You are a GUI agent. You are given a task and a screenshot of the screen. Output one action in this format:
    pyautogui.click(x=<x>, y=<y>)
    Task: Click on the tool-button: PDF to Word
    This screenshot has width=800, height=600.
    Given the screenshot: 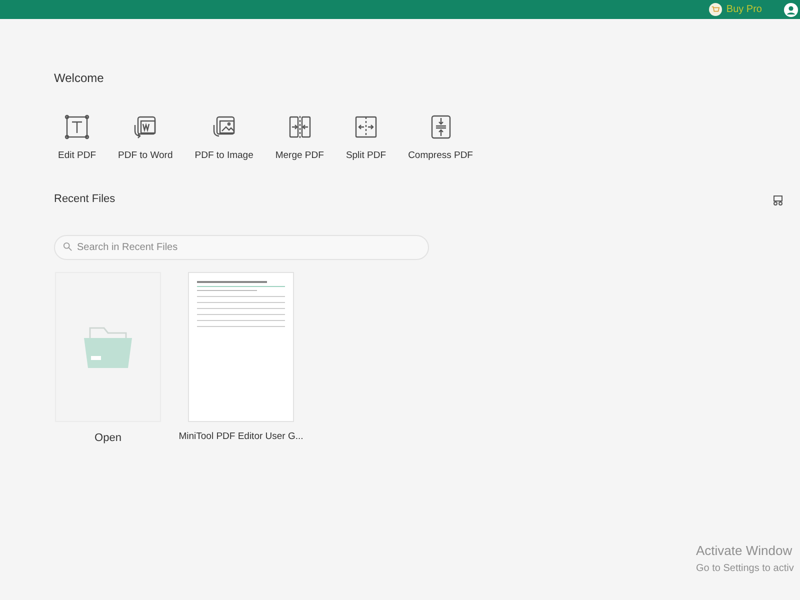 What is the action you would take?
    pyautogui.click(x=145, y=138)
    